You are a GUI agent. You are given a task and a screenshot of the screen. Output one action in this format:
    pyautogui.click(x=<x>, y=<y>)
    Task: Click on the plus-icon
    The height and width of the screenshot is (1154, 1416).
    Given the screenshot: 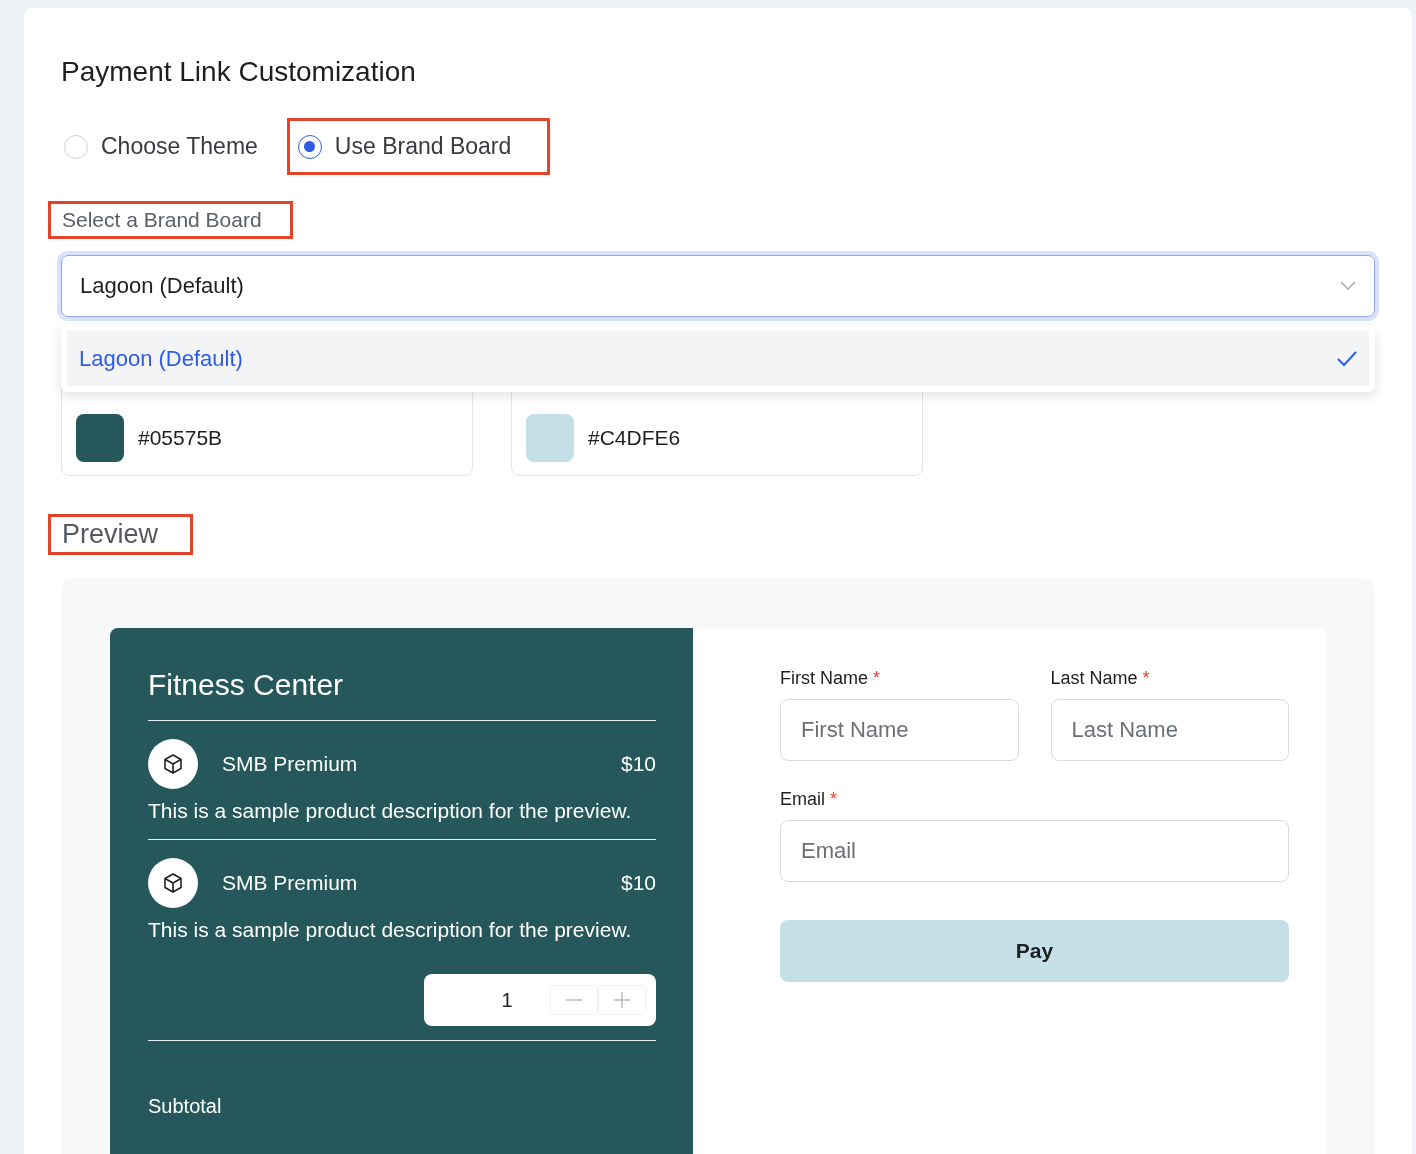 What is the action you would take?
    pyautogui.click(x=622, y=1000)
    